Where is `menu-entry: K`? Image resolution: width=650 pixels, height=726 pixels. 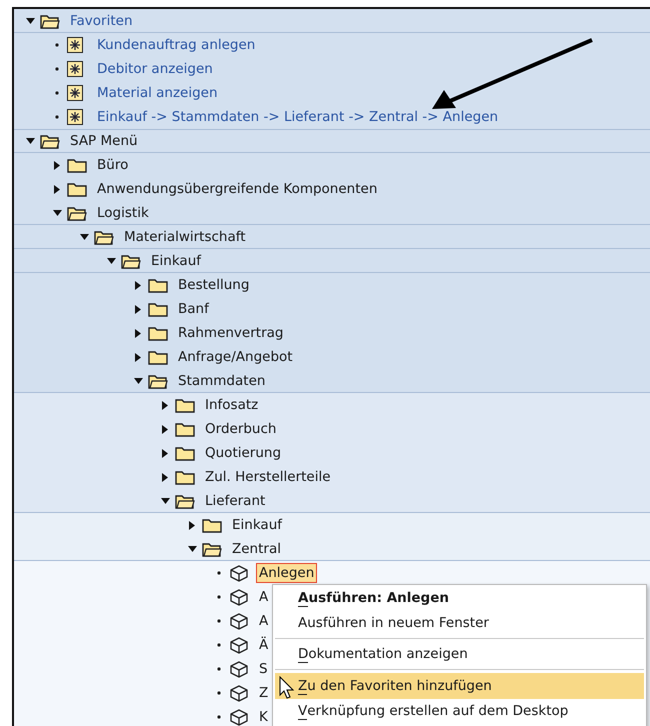
menu-entry: K is located at coordinates (263, 716).